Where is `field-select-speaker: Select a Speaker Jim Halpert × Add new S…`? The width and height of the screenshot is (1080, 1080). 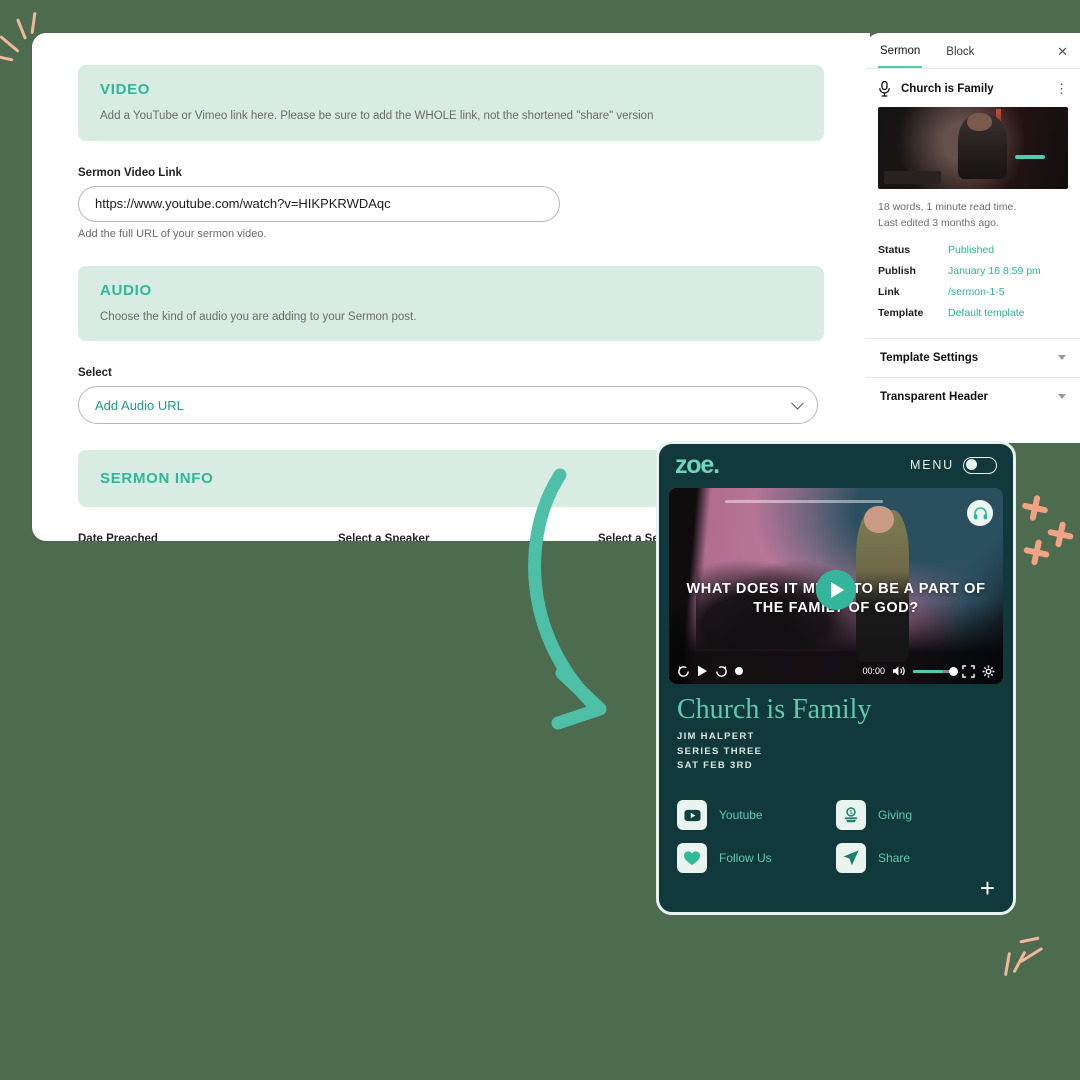
field-select-speaker: Select a Speaker Jim Halpert × Add new S… is located at coordinates (449, 537).